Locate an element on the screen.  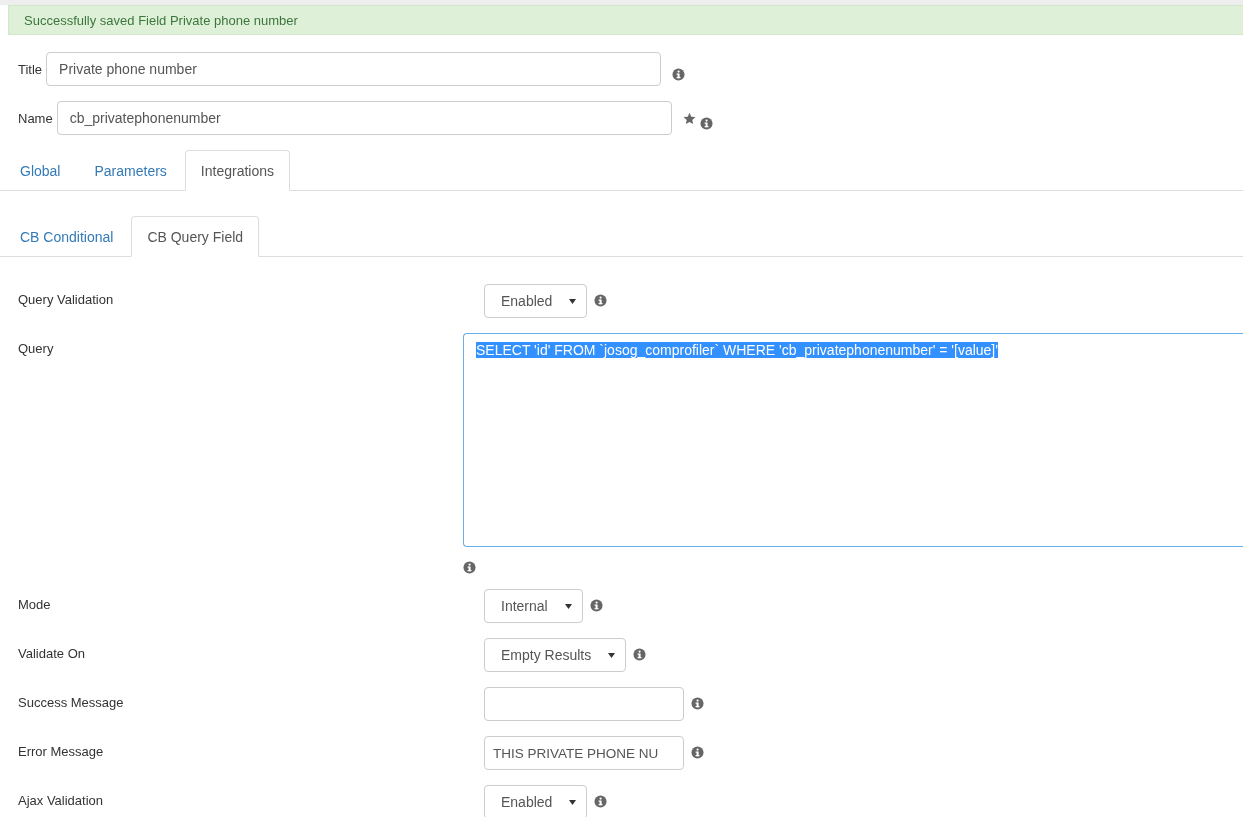
field-label: Mode is located at coordinates (35, 605).